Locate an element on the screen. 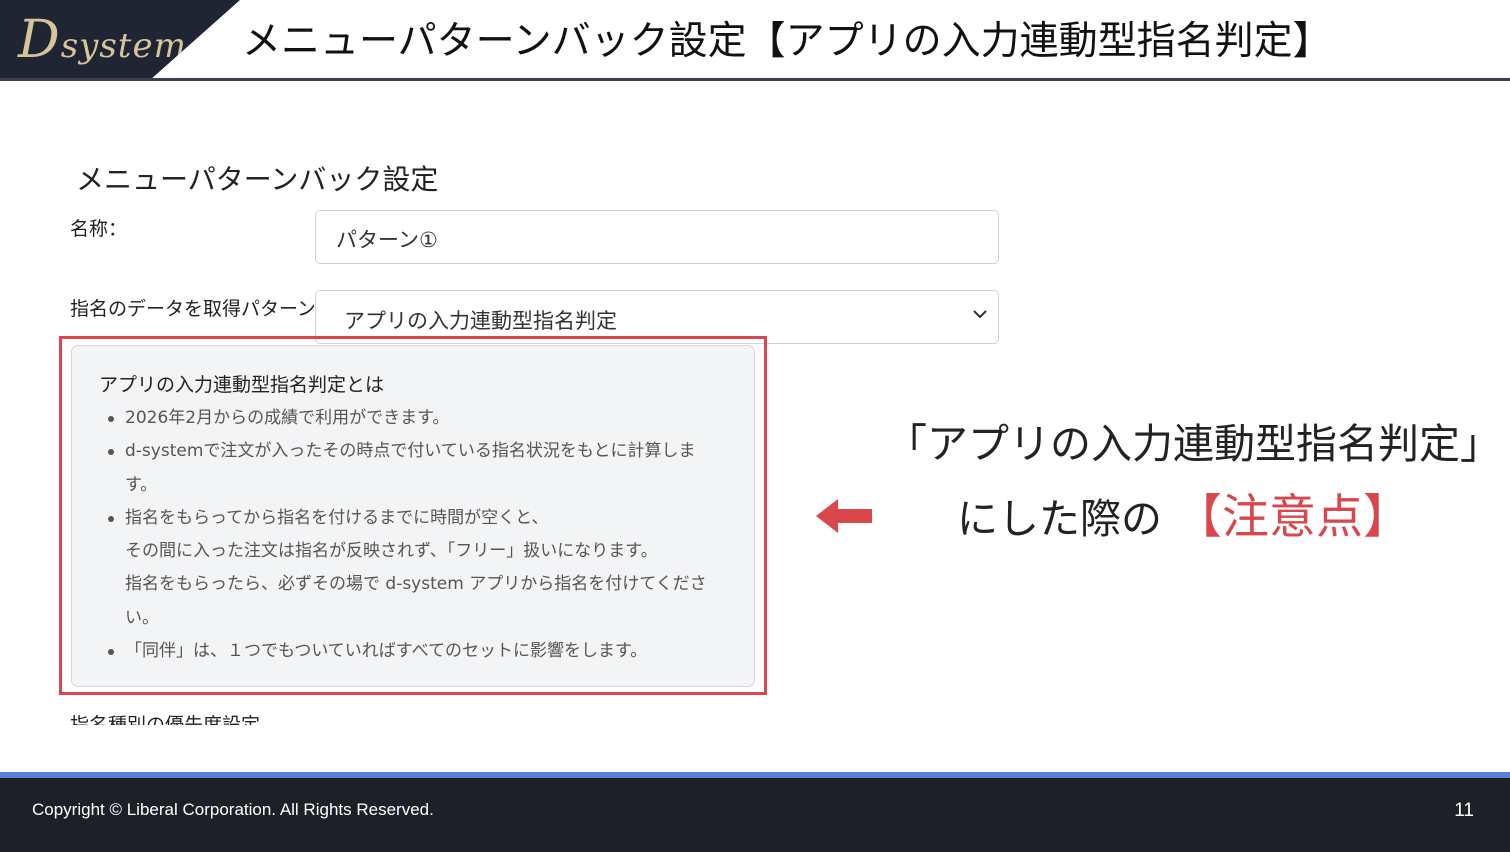 This screenshot has width=1510, height=852. slide-title: メニューパターンバック設定【アプリの入力連動型指名判定】 is located at coordinates (787, 41).